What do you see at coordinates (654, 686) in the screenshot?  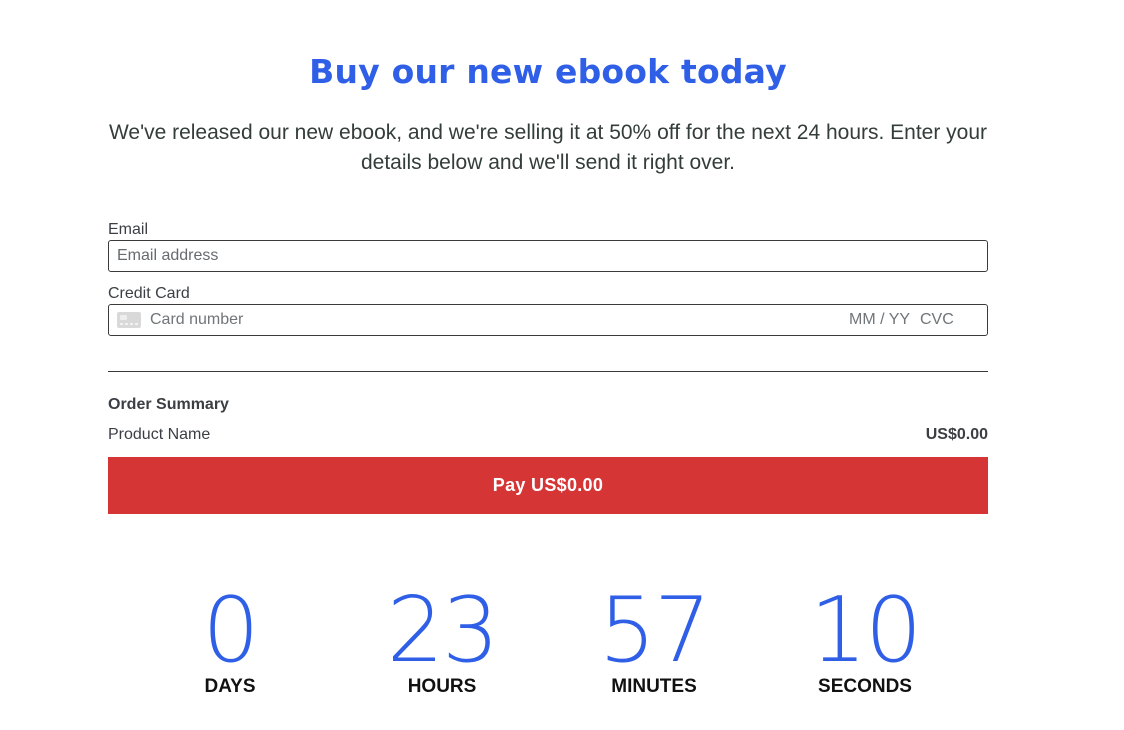 I see `countdown-minutes-label: MINUTES` at bounding box center [654, 686].